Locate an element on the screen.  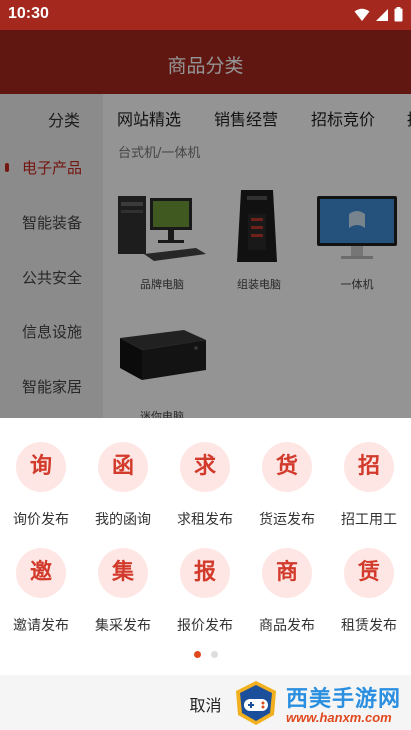
status-icons is located at coordinates (378, 14).